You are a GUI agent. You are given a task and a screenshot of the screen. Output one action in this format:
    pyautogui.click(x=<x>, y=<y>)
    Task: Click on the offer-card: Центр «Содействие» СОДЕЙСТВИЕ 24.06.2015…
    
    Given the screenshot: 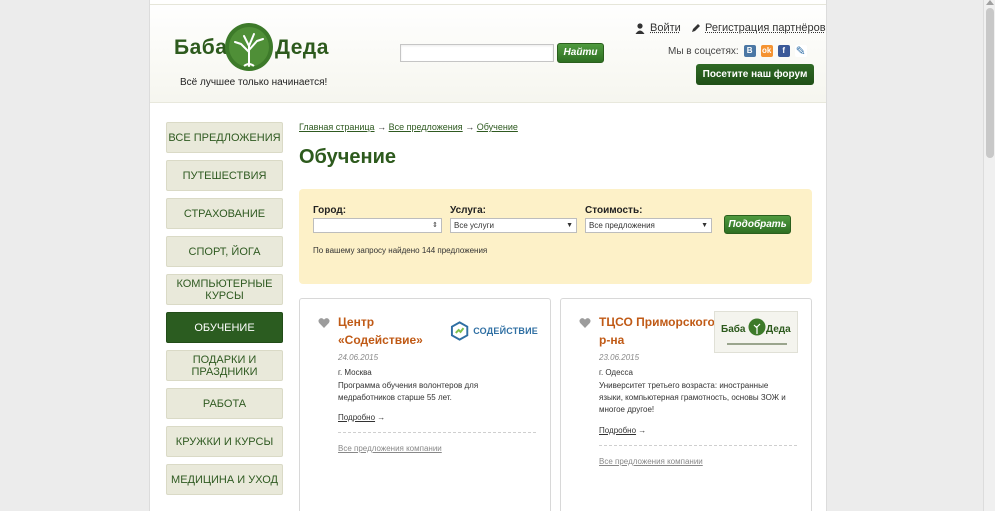 What is the action you would take?
    pyautogui.click(x=425, y=404)
    